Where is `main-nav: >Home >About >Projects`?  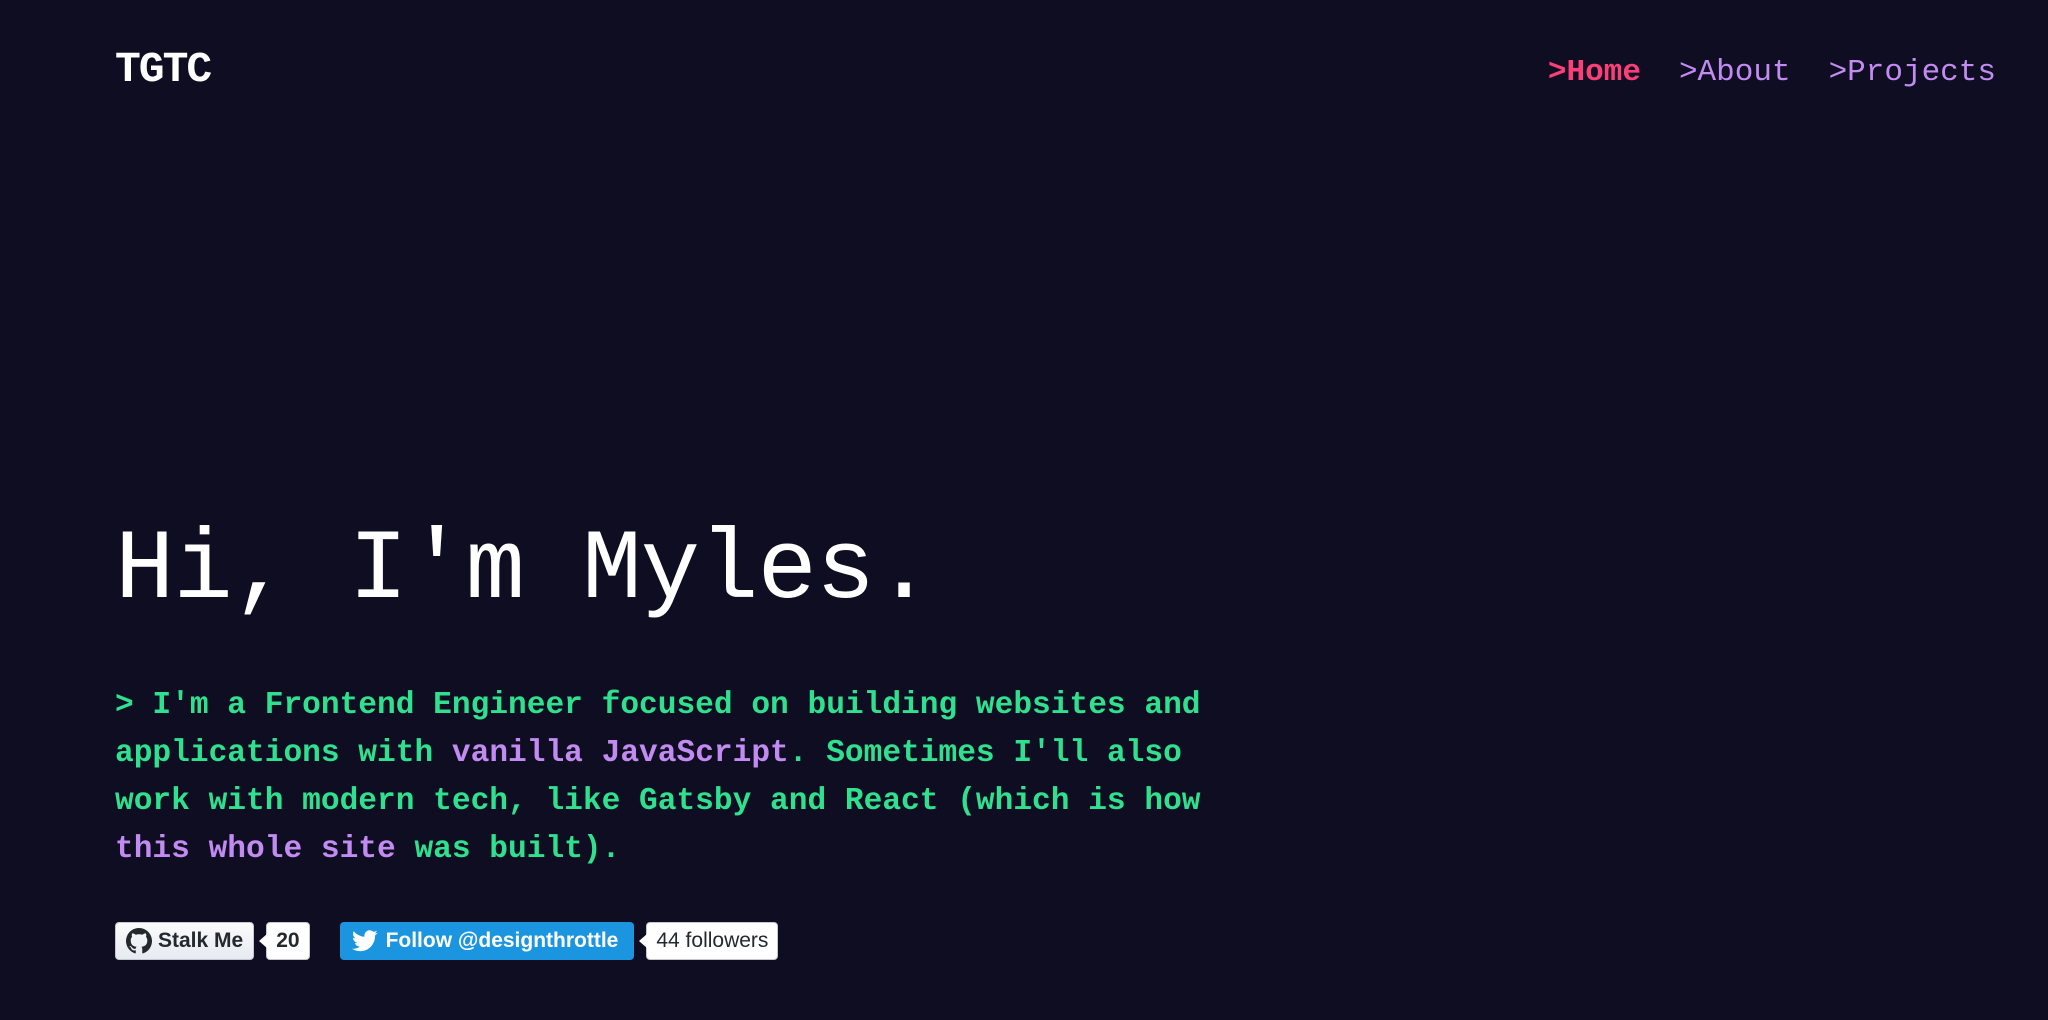 main-nav: >Home >About >Projects is located at coordinates (1772, 72).